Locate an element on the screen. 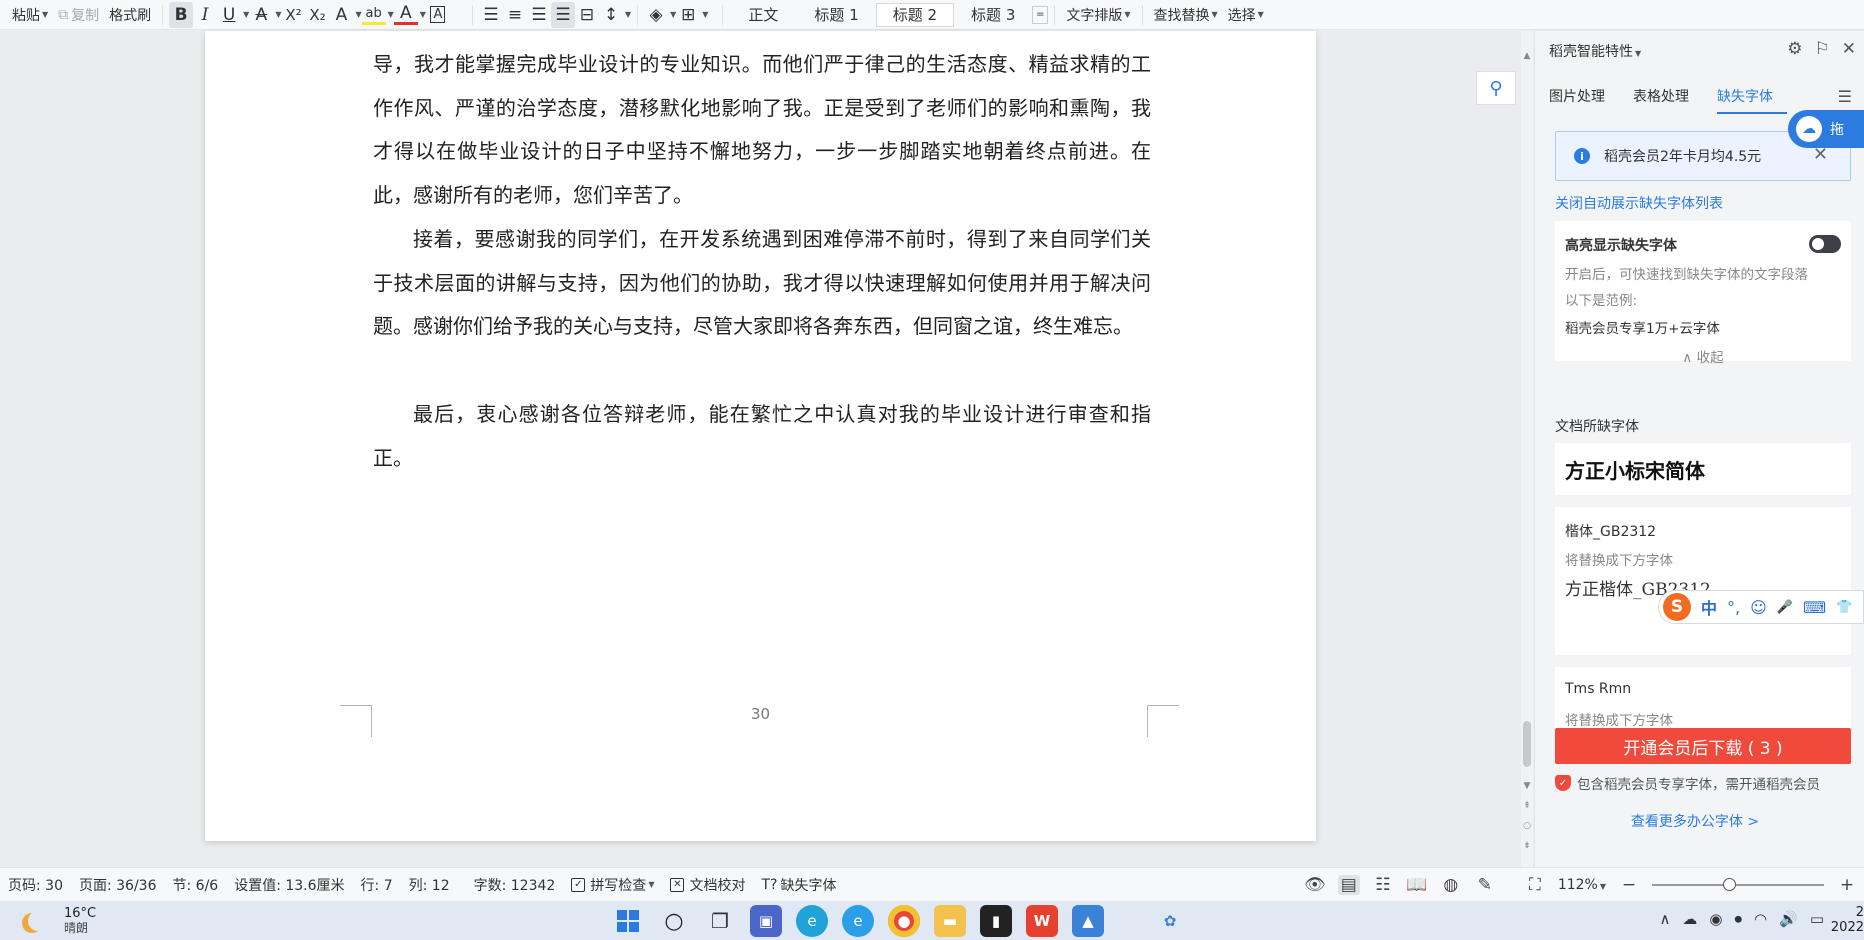 The width and height of the screenshot is (1864, 940). doc-proof-button: ✕ 文档校对 is located at coordinates (707, 885).